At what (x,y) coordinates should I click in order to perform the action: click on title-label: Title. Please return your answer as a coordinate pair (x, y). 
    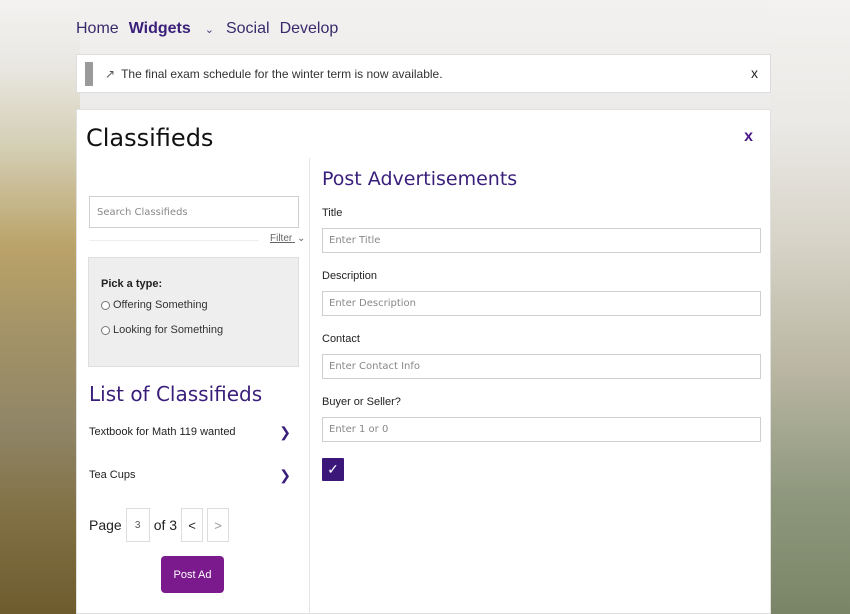
    Looking at the image, I should click on (332, 213).